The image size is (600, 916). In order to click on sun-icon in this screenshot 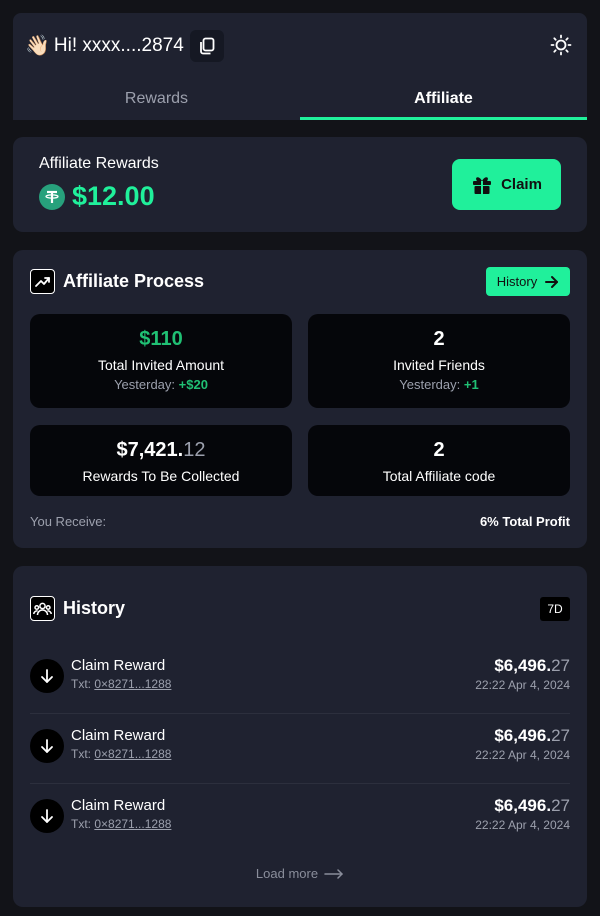, I will do `click(561, 45)`.